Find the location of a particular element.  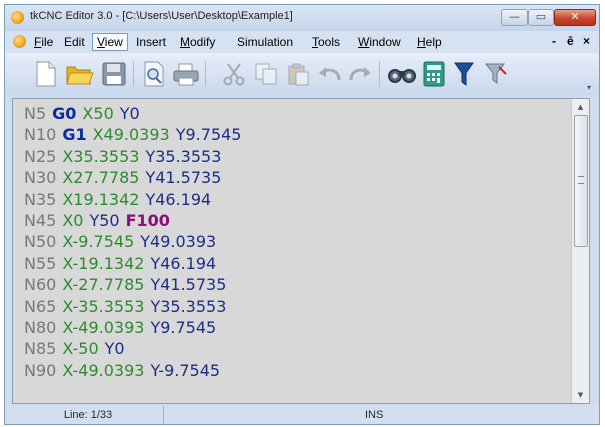

code-line: N90 X-49.0393 Y-9.7545 is located at coordinates (297, 370).